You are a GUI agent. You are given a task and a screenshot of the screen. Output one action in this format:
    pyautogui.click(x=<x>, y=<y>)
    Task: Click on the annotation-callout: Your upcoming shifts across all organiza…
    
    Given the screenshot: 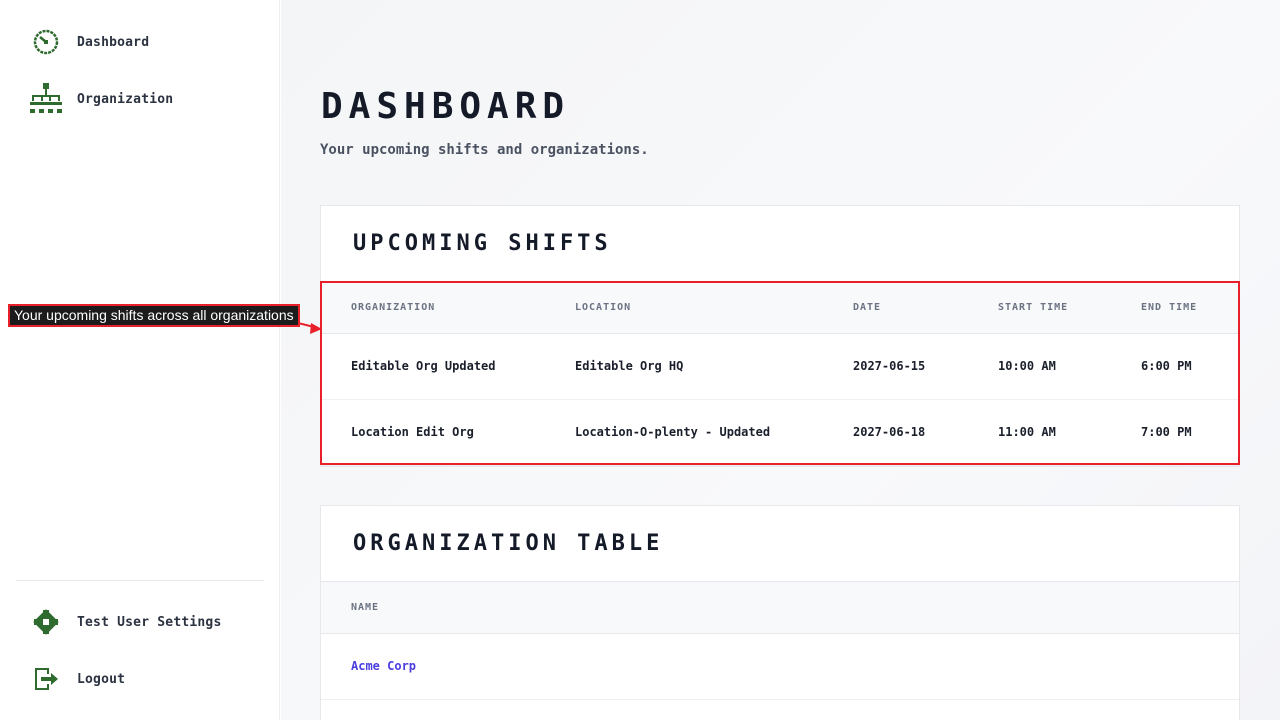 What is the action you would take?
    pyautogui.click(x=154, y=315)
    